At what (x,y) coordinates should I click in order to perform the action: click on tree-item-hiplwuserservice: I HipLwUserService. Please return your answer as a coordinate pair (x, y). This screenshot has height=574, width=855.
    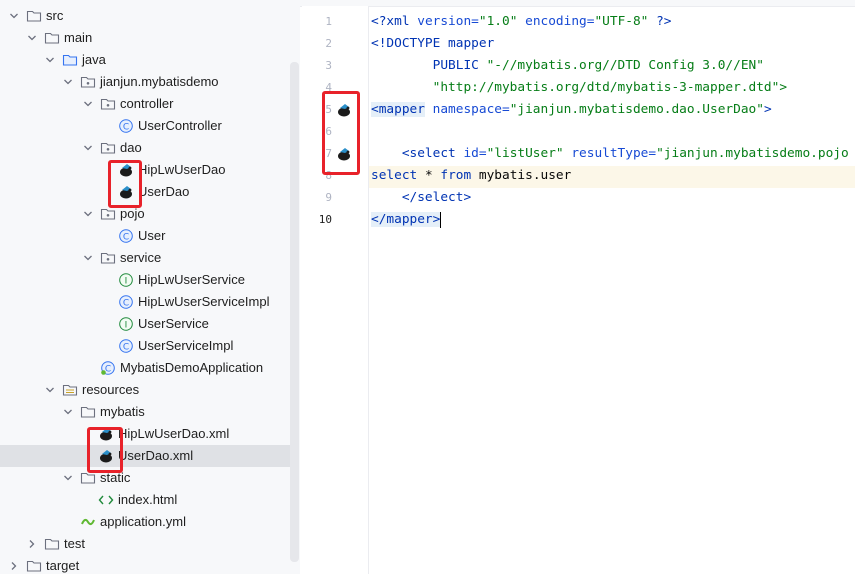
    Looking at the image, I should click on (150, 280).